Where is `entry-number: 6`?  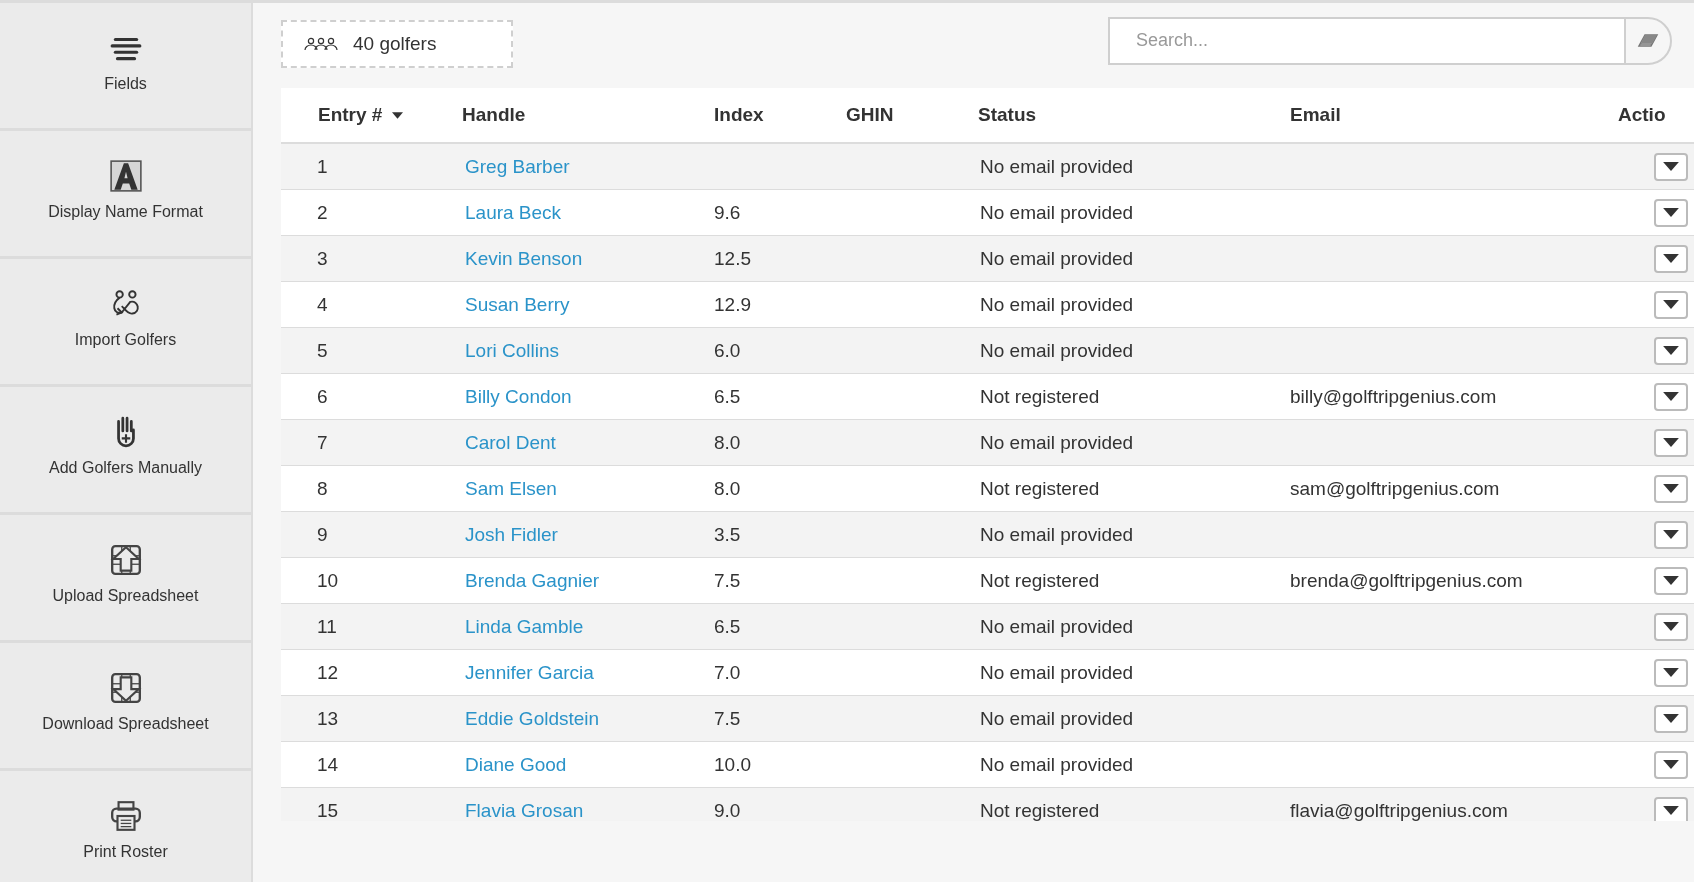 entry-number: 6 is located at coordinates (322, 396).